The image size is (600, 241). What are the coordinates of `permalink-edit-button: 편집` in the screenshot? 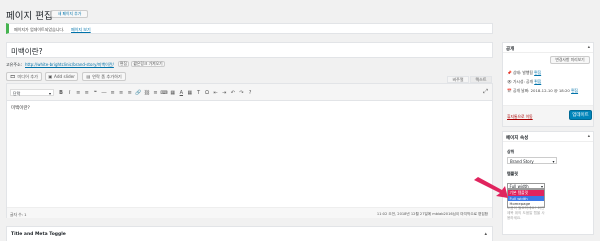 It's located at (123, 64).